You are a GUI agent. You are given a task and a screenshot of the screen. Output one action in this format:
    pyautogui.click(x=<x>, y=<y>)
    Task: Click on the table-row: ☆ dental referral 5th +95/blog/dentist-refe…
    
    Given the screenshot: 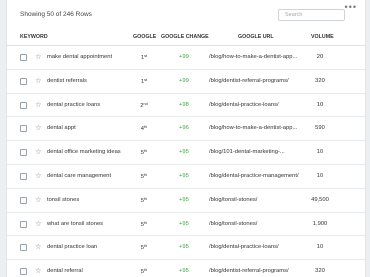 What is the action you would take?
    pyautogui.click(x=186, y=268)
    